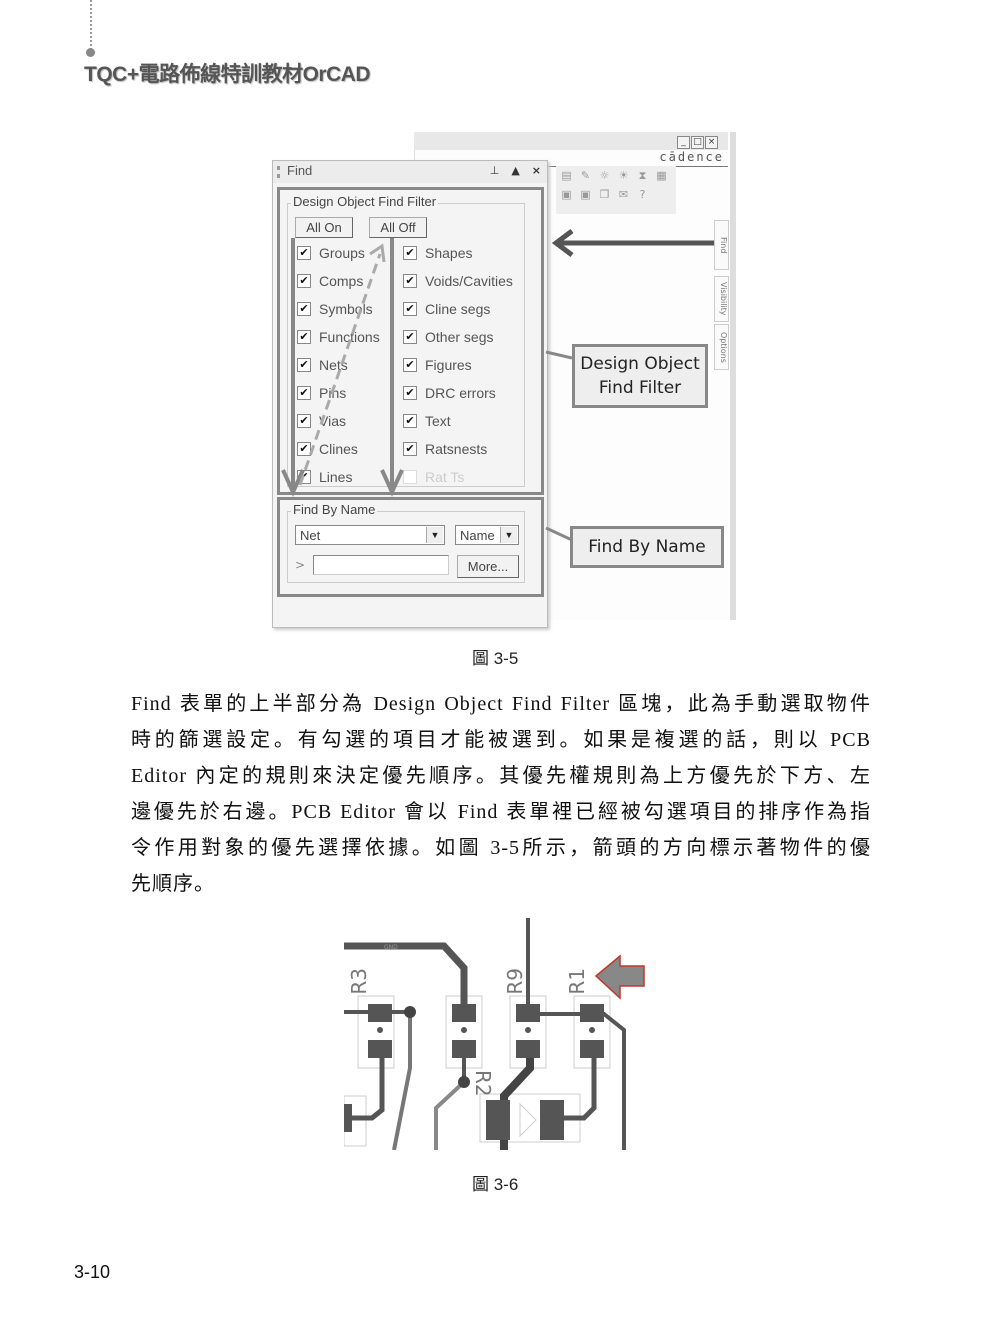  Describe the element at coordinates (640, 388) in the screenshot. I see `filter-callout-line-2: Find Filter` at that location.